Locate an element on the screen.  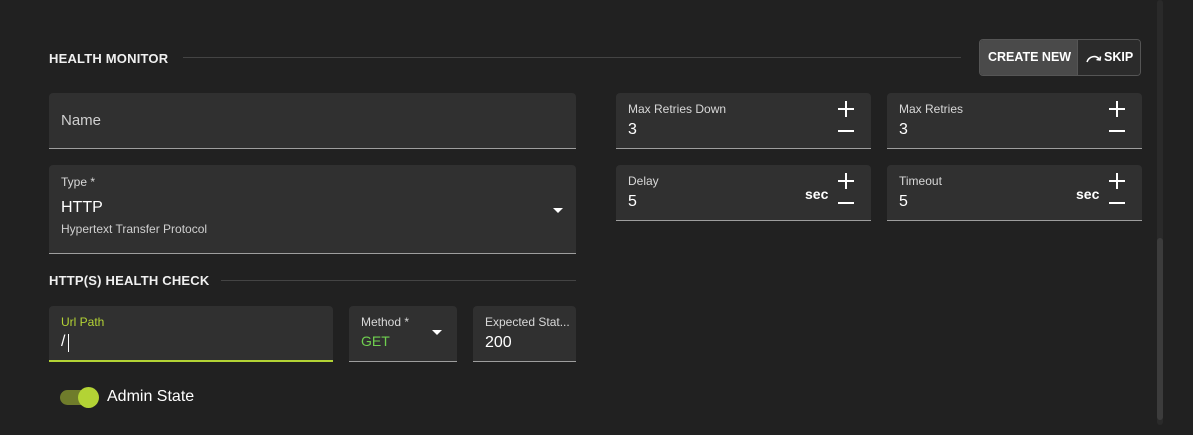
delay-unit: sec is located at coordinates (817, 194).